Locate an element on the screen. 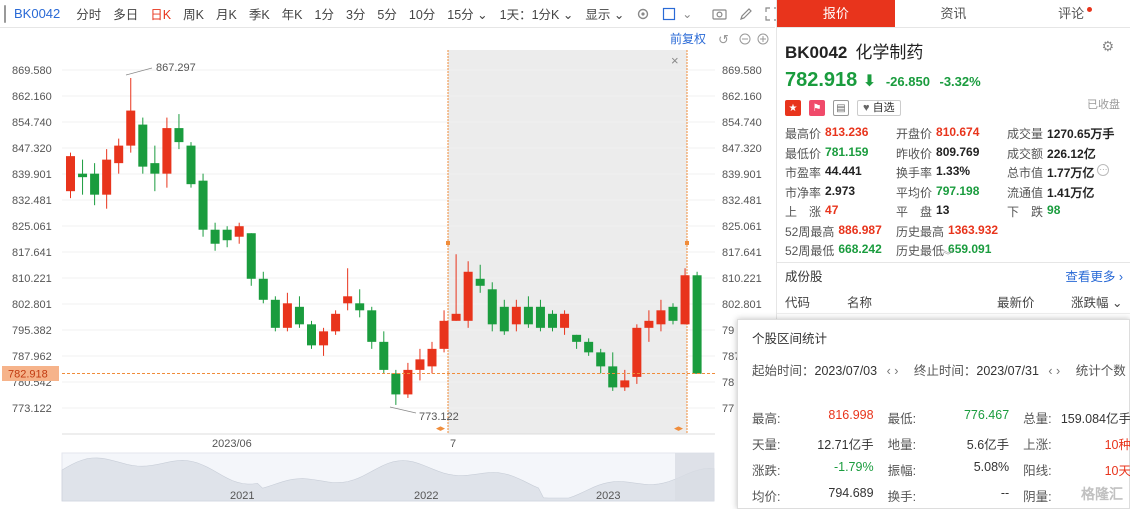 The height and width of the screenshot is (509, 1130). col-price: 最新价 is located at coordinates (1034, 301).